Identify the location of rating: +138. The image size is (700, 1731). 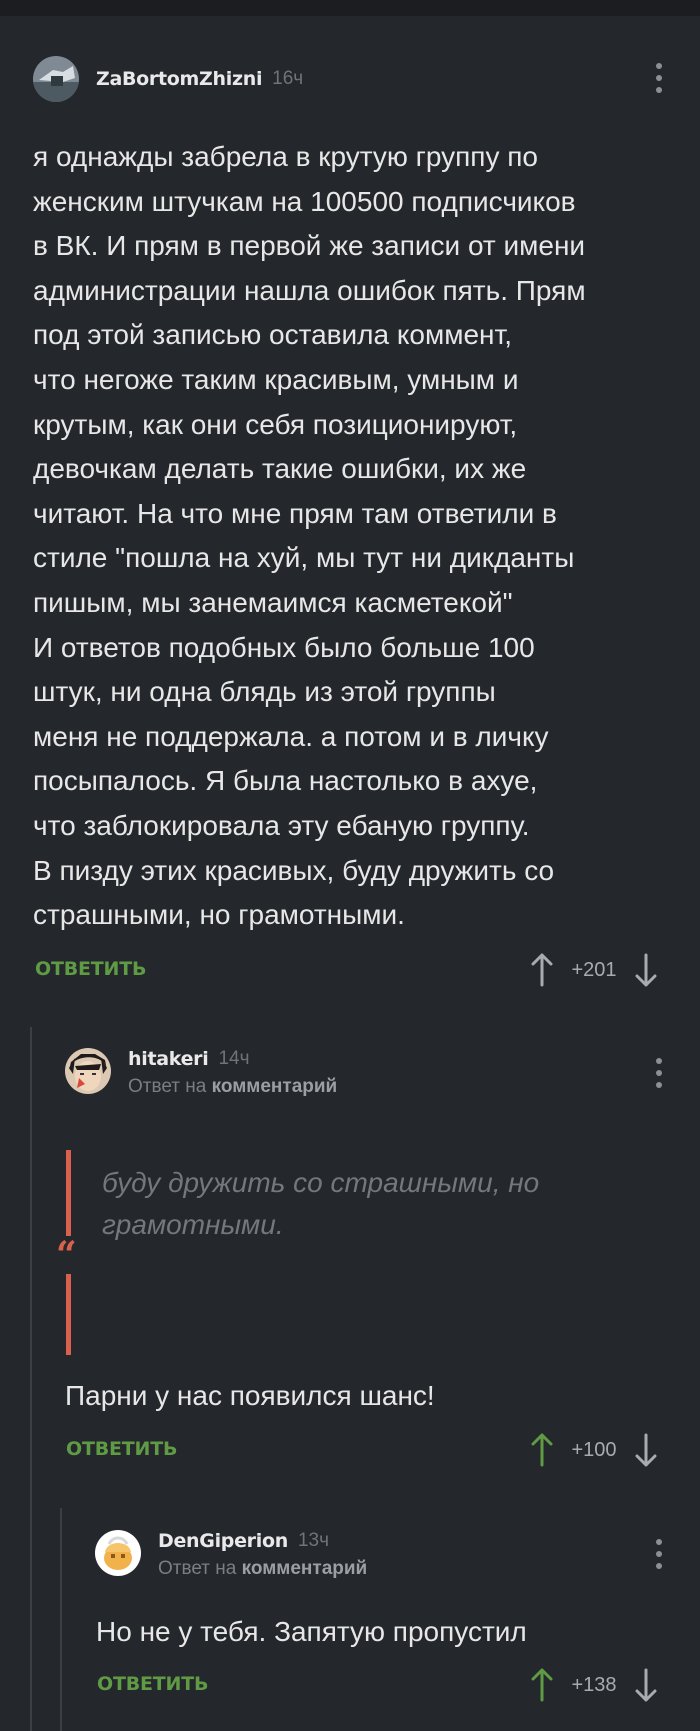
(594, 1684).